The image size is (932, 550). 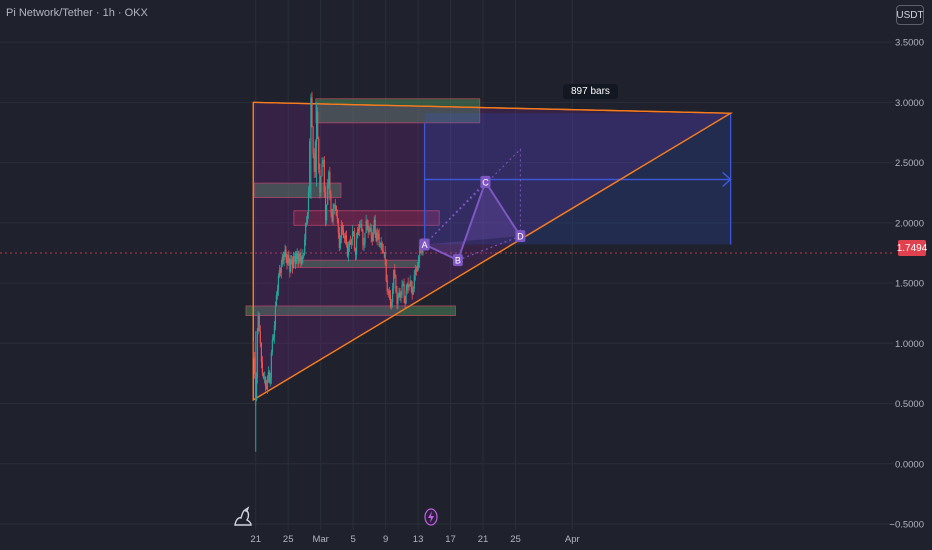 What do you see at coordinates (418, 539) in the screenshot?
I see `x-tick-label: 13` at bounding box center [418, 539].